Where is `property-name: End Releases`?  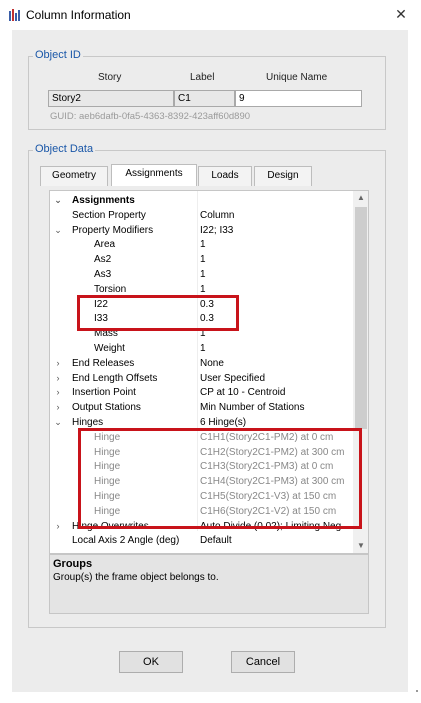 property-name: End Releases is located at coordinates (103, 363).